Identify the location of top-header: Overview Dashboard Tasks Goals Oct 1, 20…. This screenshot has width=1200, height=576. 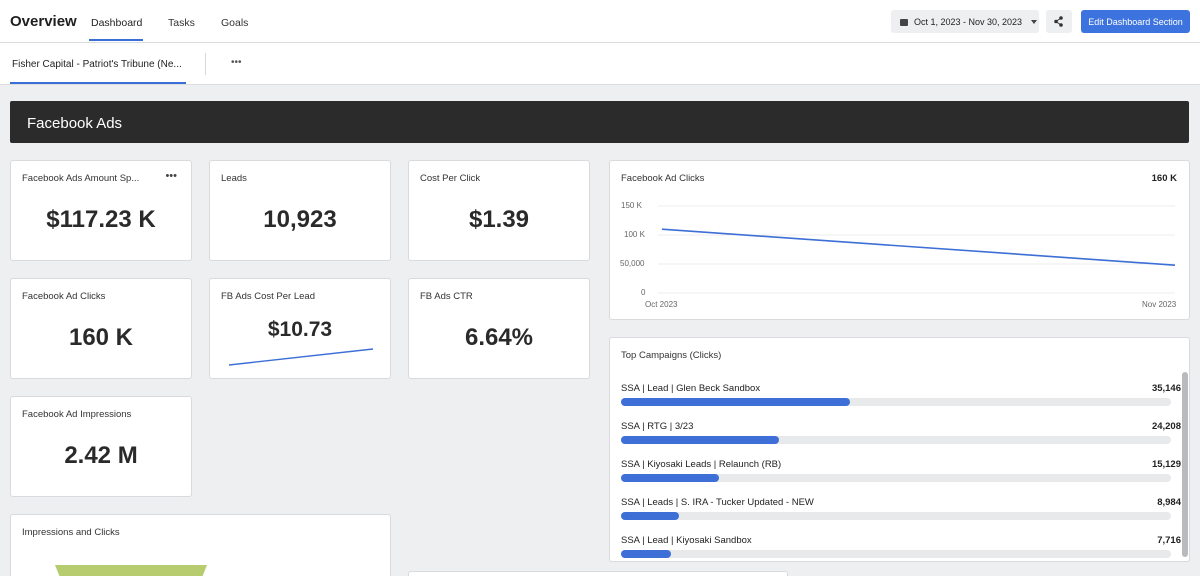
(600, 21).